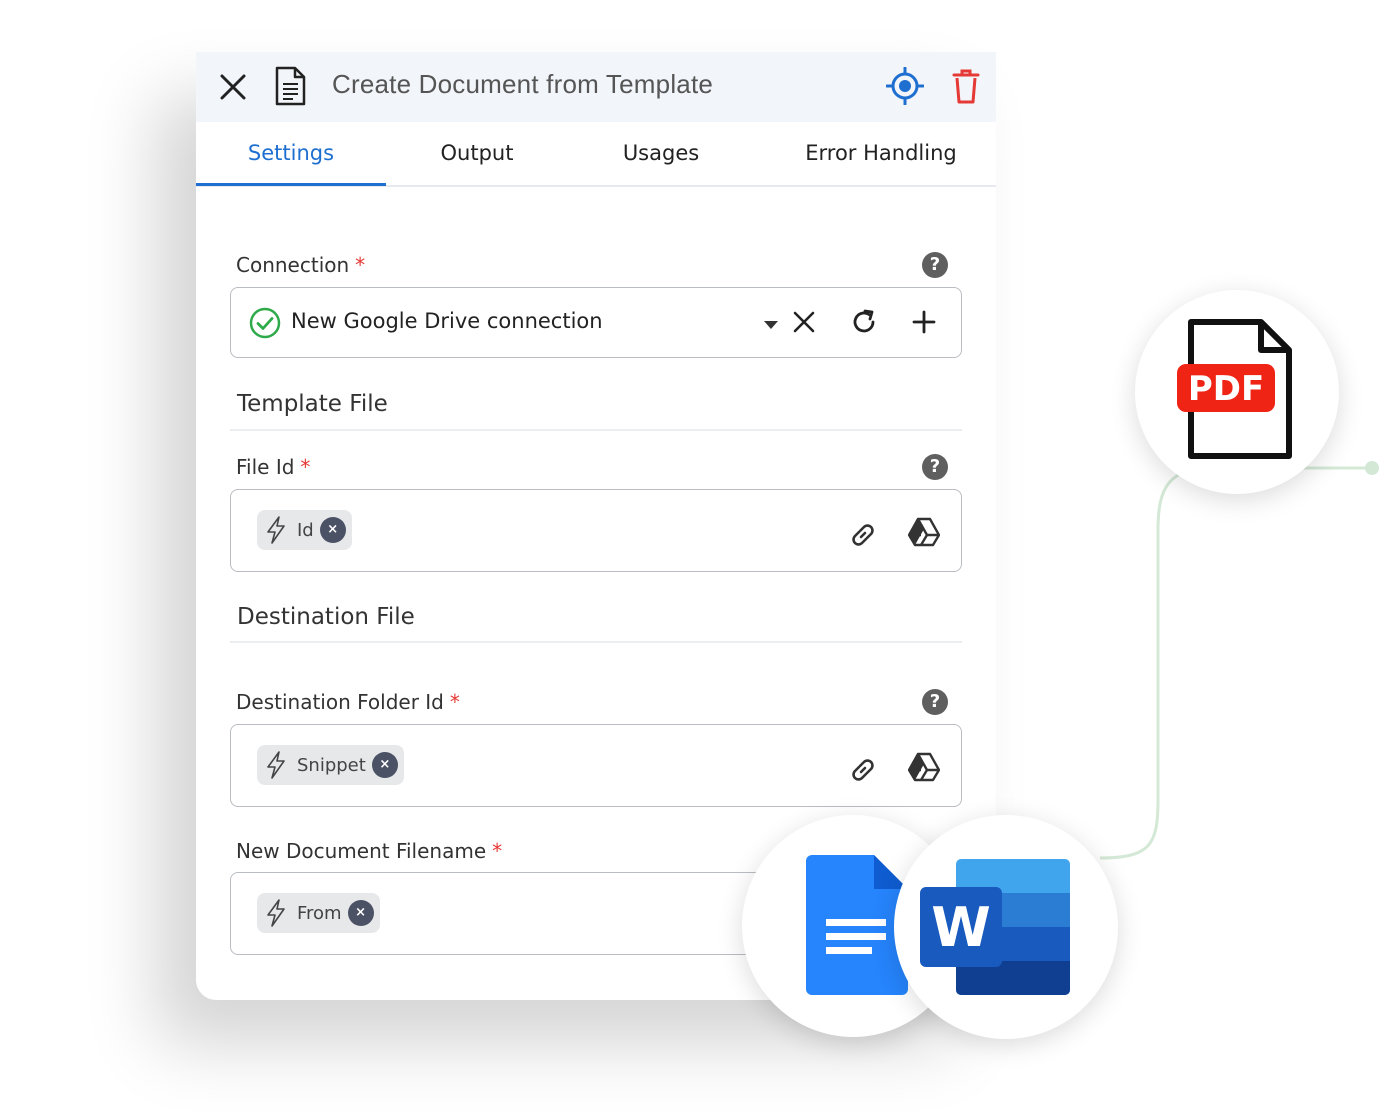 Image resolution: width=1400 pixels, height=1120 pixels. Describe the element at coordinates (1226, 389) in the screenshot. I see `pdf-label: PDF` at that location.